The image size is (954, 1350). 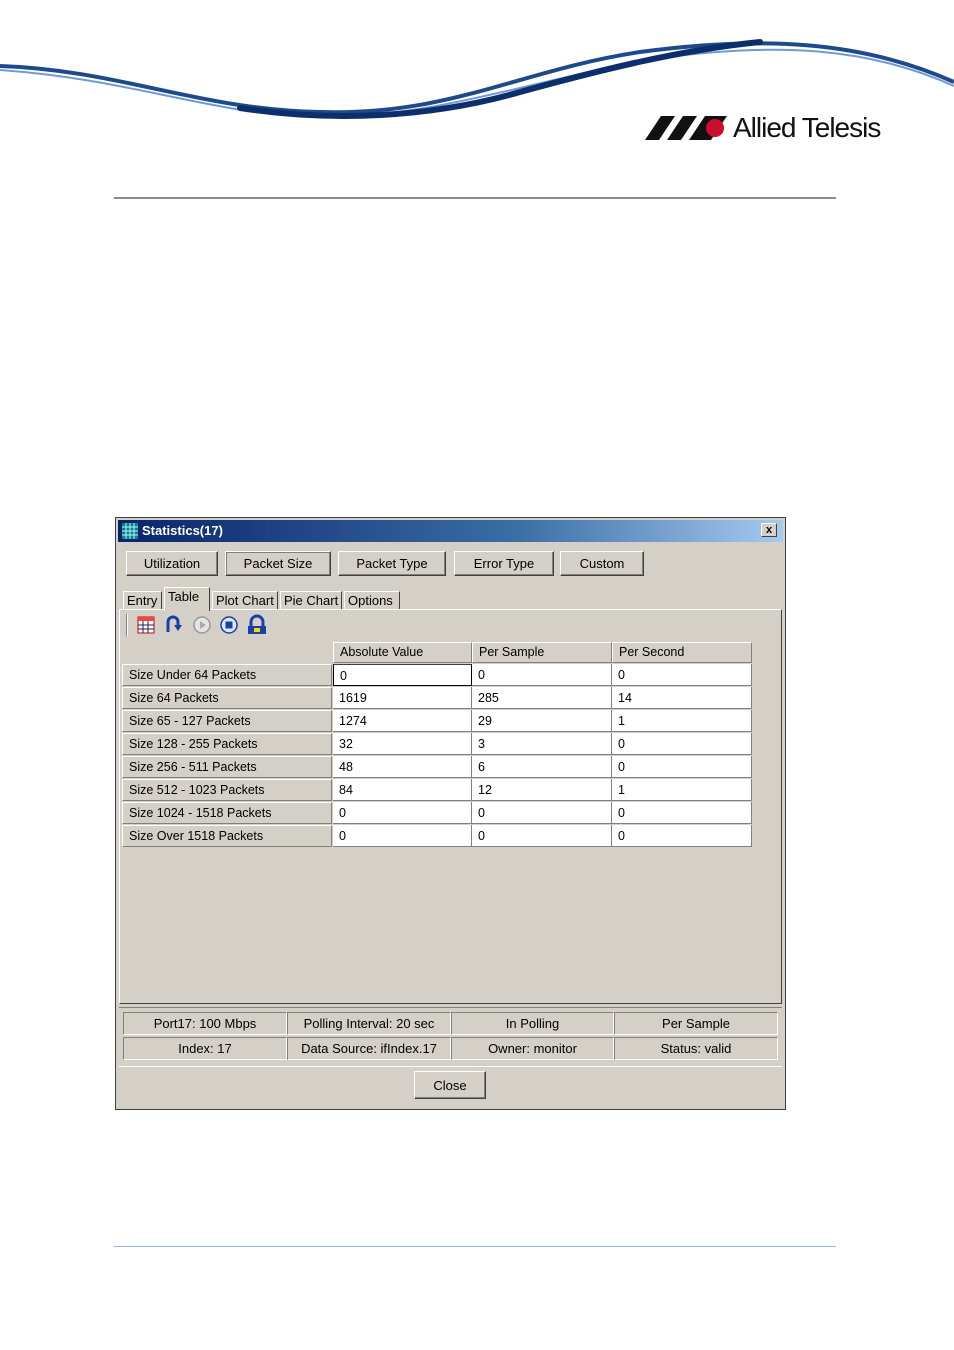 I want to click on tab-options: Options, so click(x=372, y=600).